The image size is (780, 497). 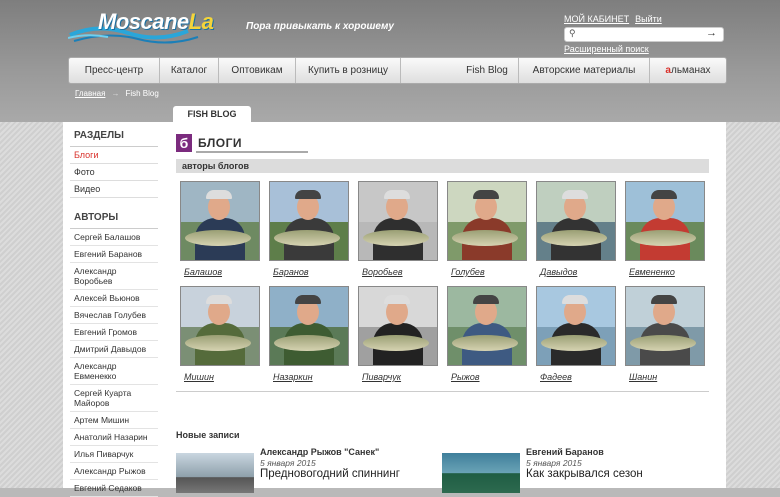 What do you see at coordinates (665, 377) in the screenshot?
I see `blogger-name-link: Шанин` at bounding box center [665, 377].